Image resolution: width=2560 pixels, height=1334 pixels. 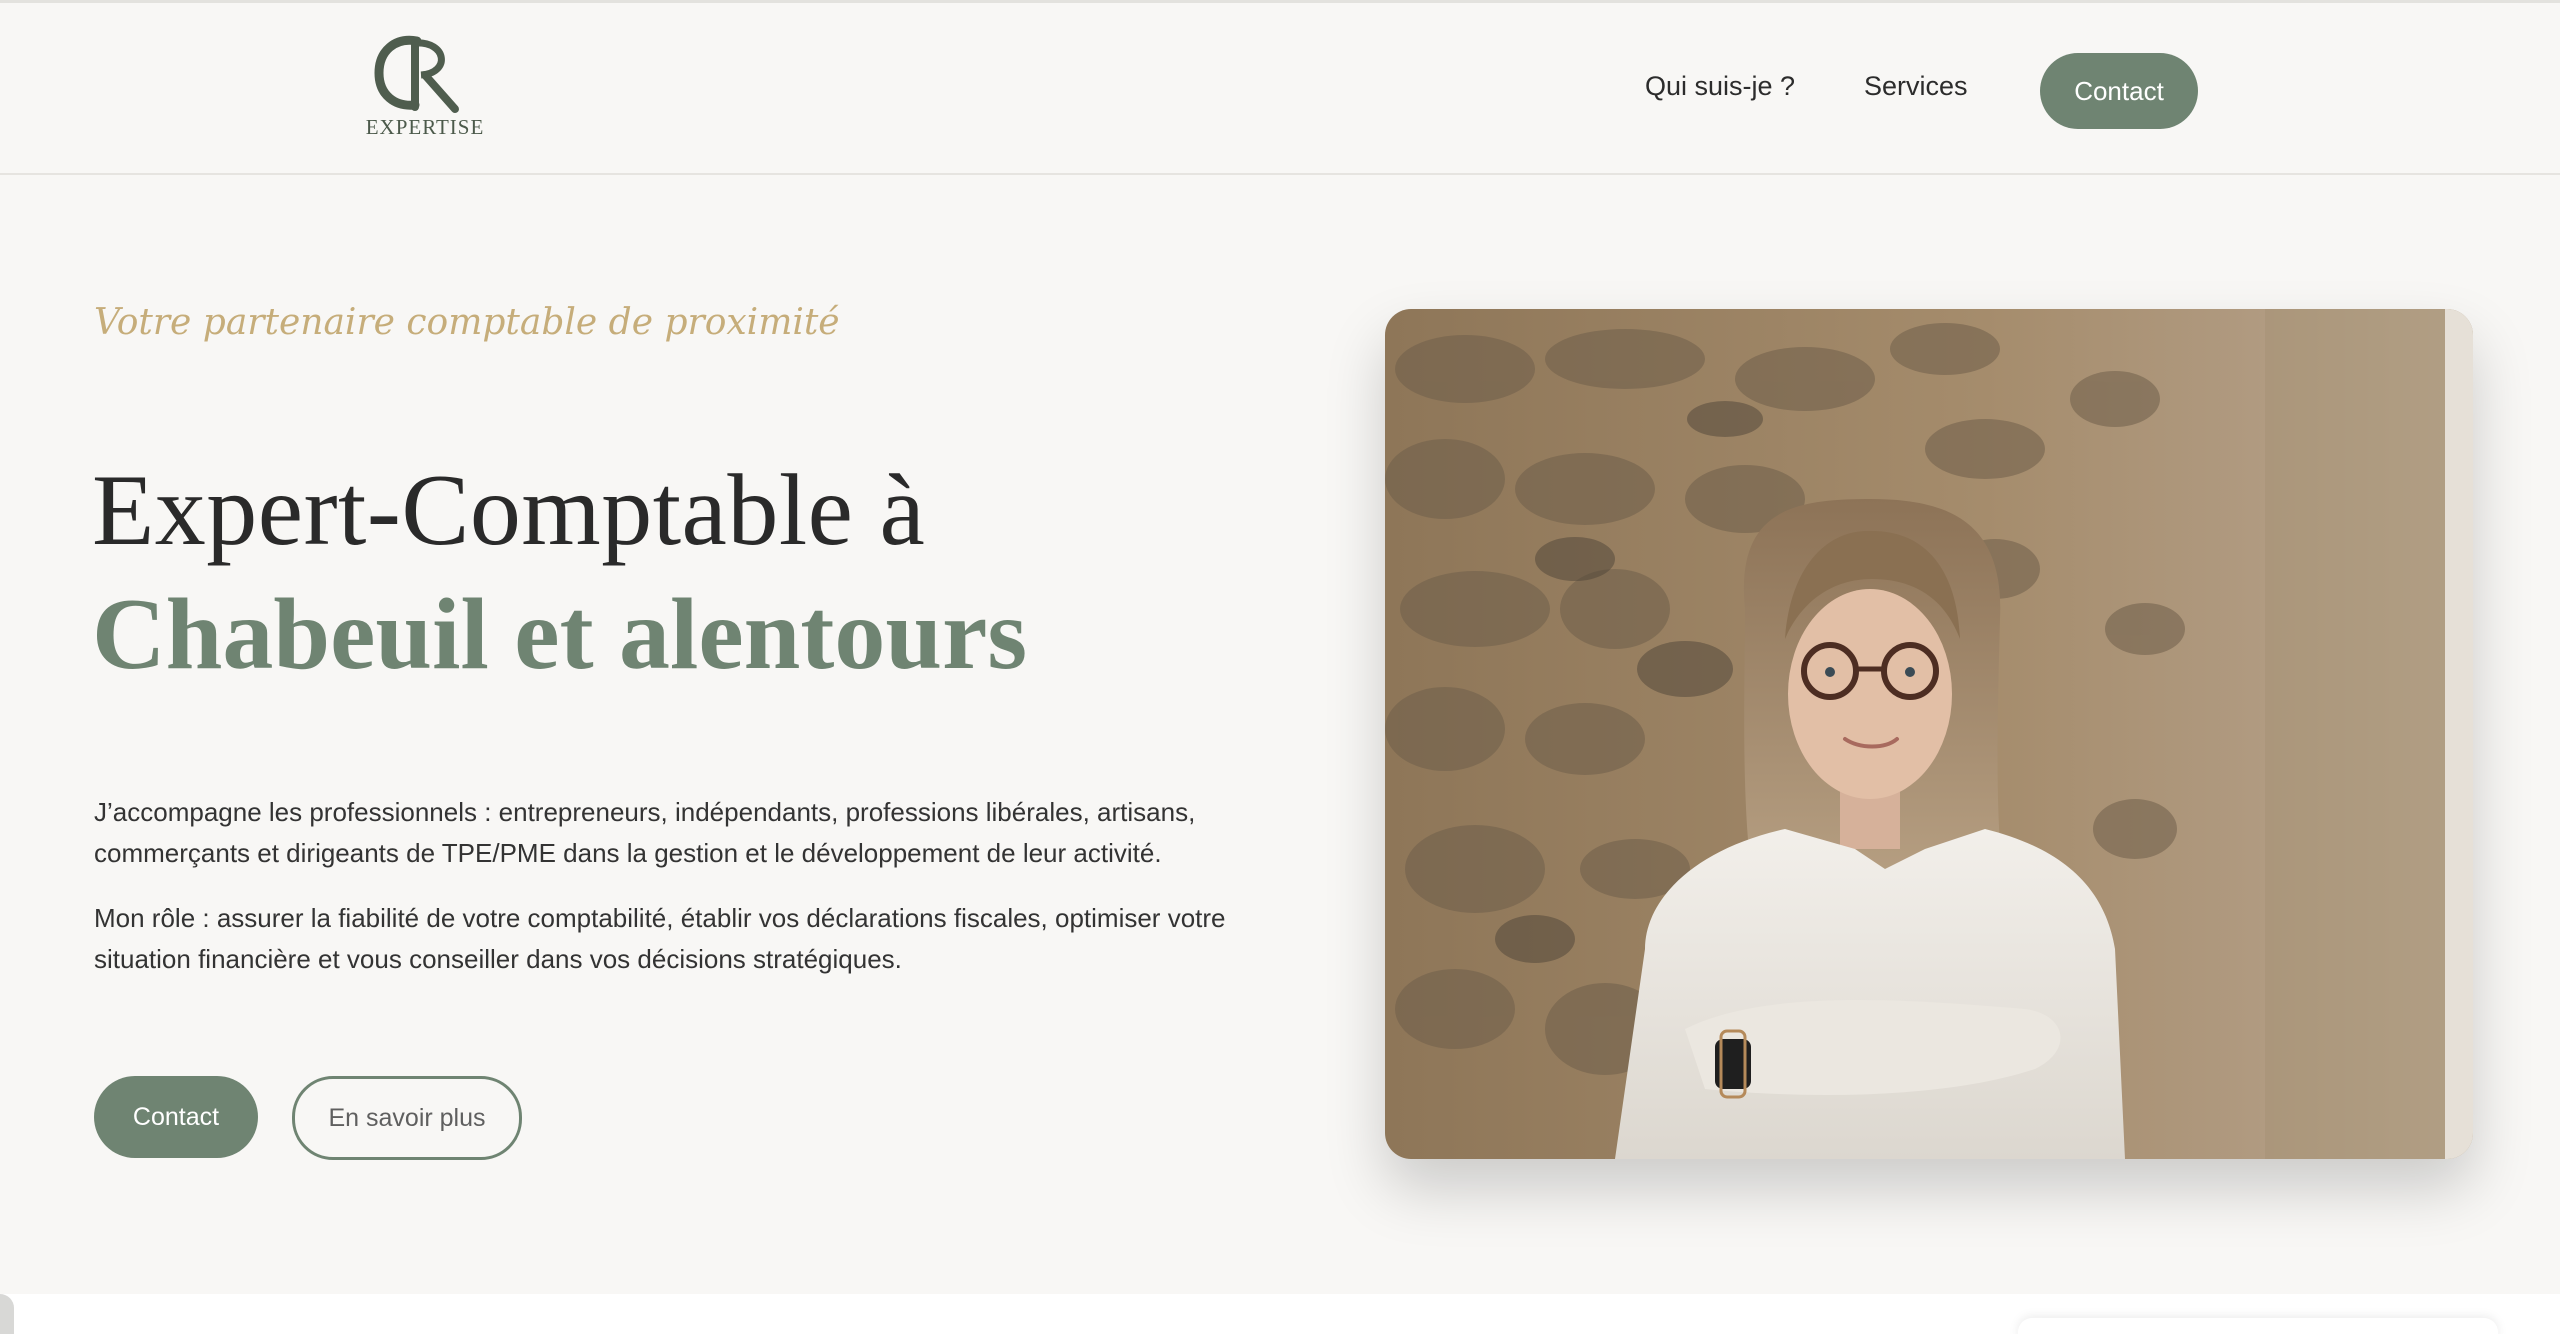 I want to click on nav-link-qui-suis-je: Qui suis-je ?, so click(x=1720, y=86).